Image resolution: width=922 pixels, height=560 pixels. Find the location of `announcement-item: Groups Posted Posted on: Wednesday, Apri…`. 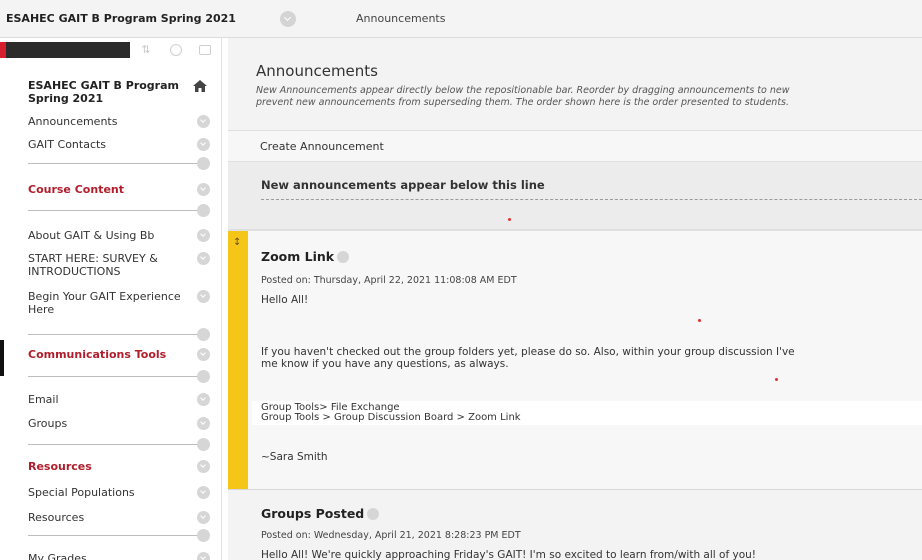

announcement-item: Groups Posted Posted on: Wednesday, Apri… is located at coordinates (575, 525).